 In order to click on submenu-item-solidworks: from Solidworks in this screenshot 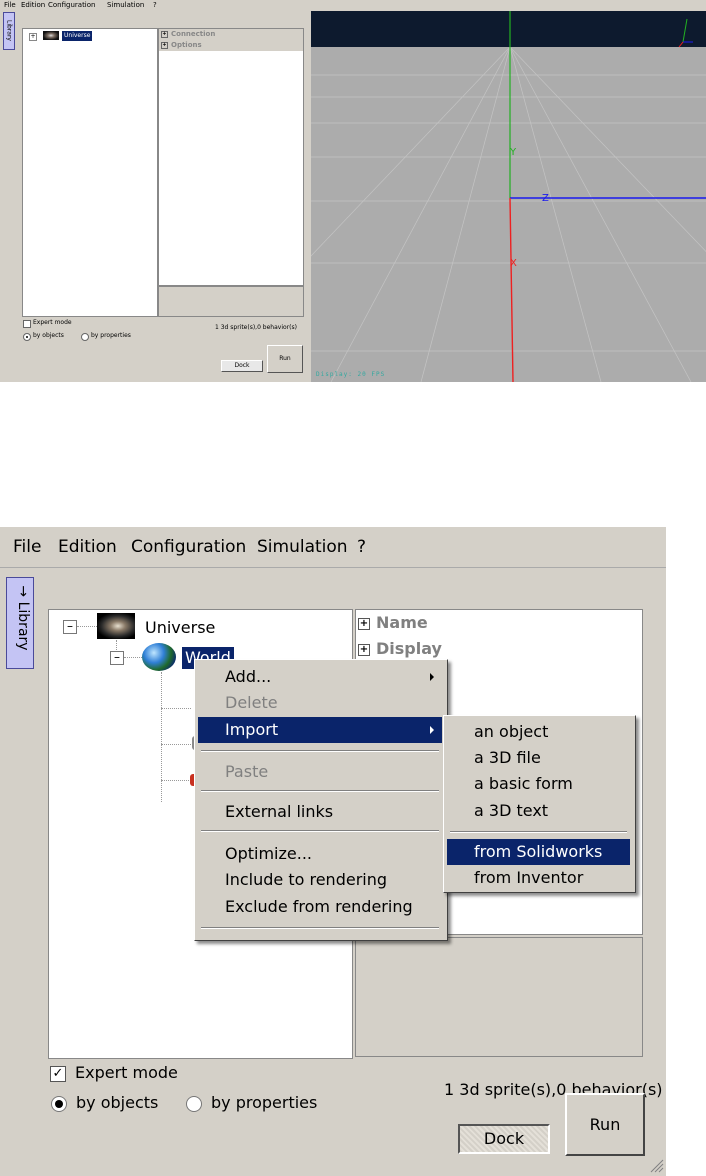, I will do `click(538, 852)`.